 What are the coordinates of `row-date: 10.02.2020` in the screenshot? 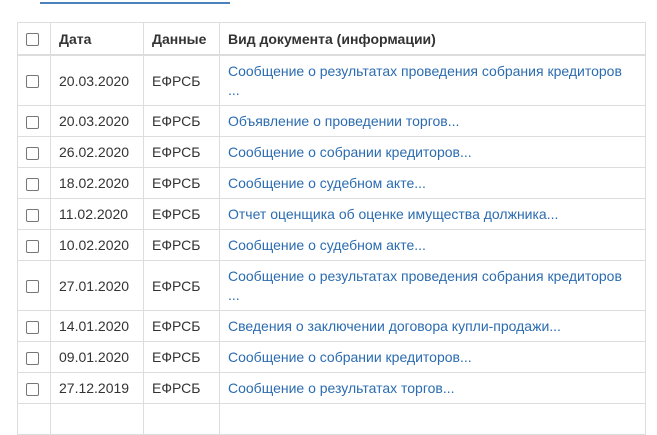 It's located at (97, 245).